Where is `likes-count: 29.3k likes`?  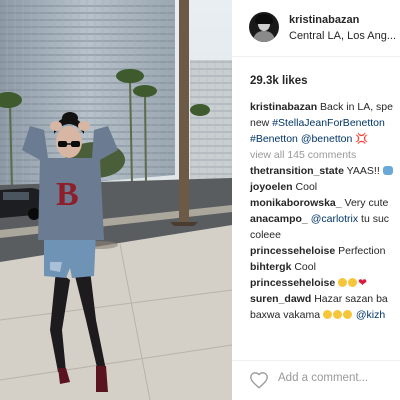 likes-count: 29.3k likes is located at coordinates (279, 81).